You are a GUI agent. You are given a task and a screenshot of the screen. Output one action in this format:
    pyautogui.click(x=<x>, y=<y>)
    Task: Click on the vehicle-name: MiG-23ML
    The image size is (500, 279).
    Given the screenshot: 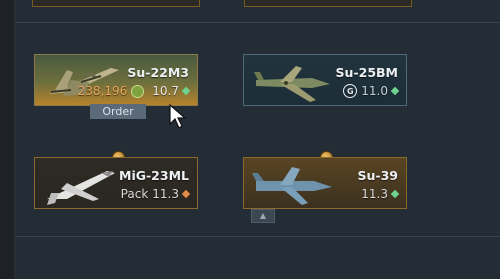 What is the action you would take?
    pyautogui.click(x=154, y=175)
    